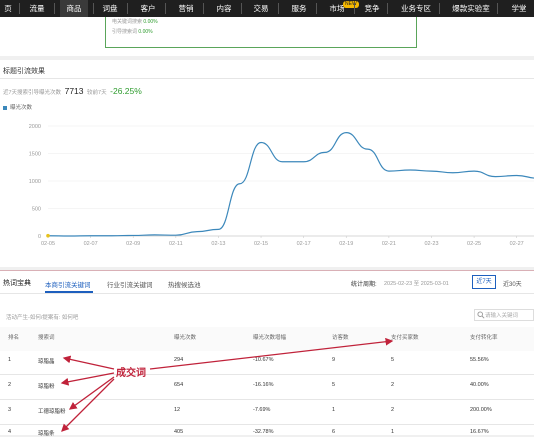  Describe the element at coordinates (261, 8) in the screenshot. I see `nav-item: 交易` at that location.